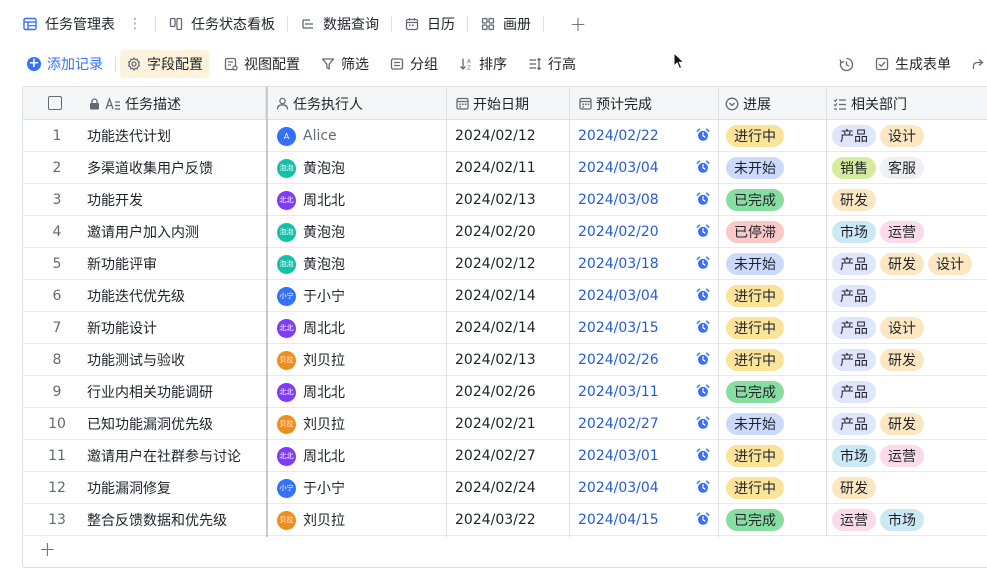 The width and height of the screenshot is (987, 576). I want to click on column-header-desc: 任务描述, so click(176, 103).